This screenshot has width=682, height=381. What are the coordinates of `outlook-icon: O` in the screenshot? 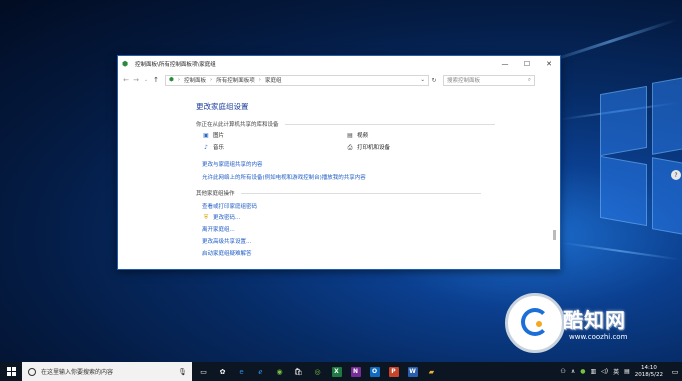 It's located at (374, 371).